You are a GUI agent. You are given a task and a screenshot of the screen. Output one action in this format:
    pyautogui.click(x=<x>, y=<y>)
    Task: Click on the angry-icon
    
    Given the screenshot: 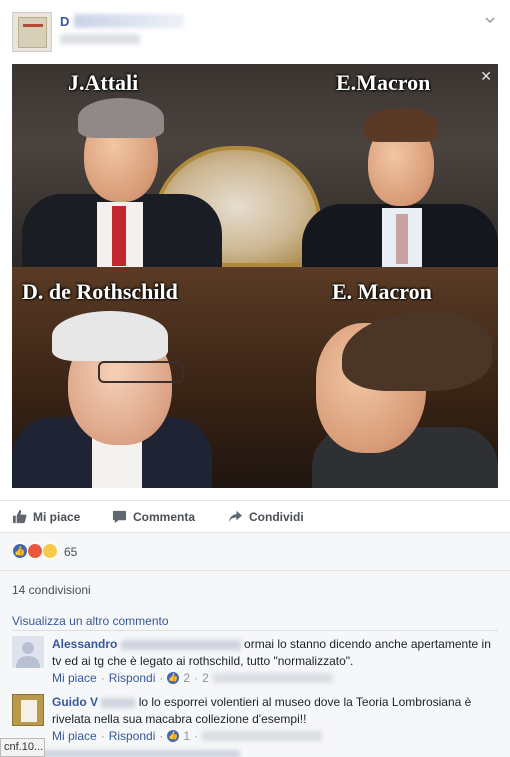 What is the action you would take?
    pyautogui.click(x=35, y=551)
    